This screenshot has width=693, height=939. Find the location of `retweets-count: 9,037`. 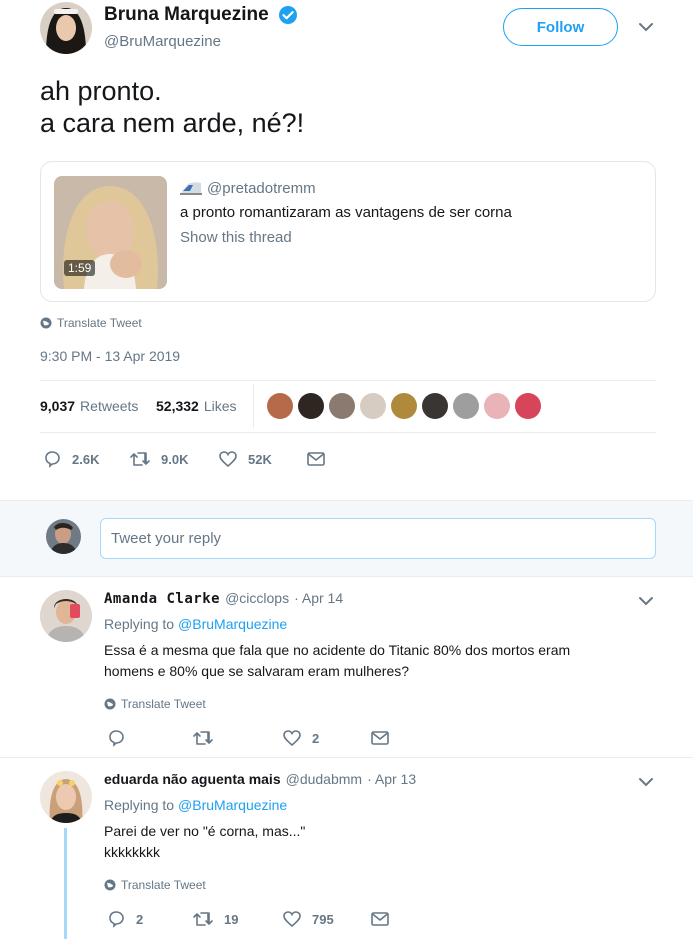

retweets-count: 9,037 is located at coordinates (58, 406).